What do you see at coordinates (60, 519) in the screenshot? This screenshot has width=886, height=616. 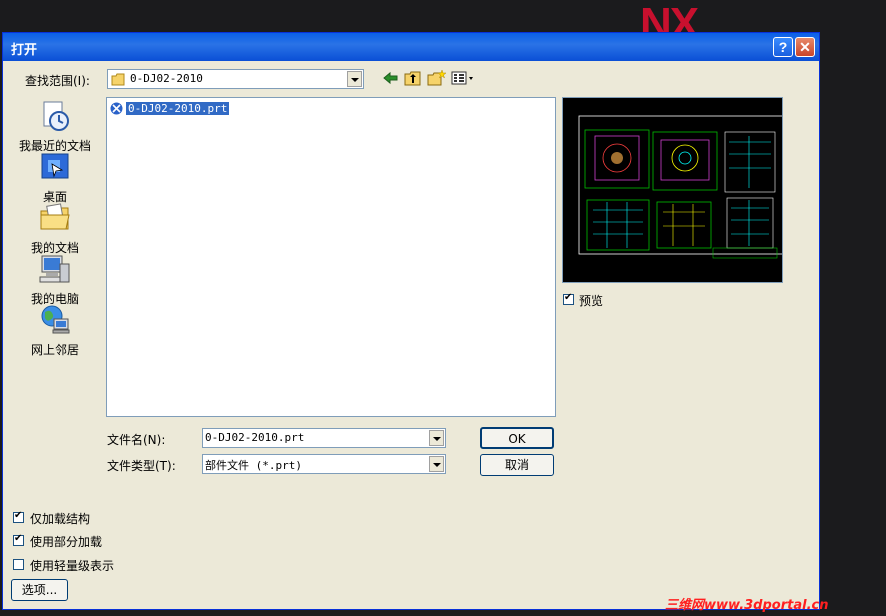 I see `load-structure-only-label: 仅加载结构` at bounding box center [60, 519].